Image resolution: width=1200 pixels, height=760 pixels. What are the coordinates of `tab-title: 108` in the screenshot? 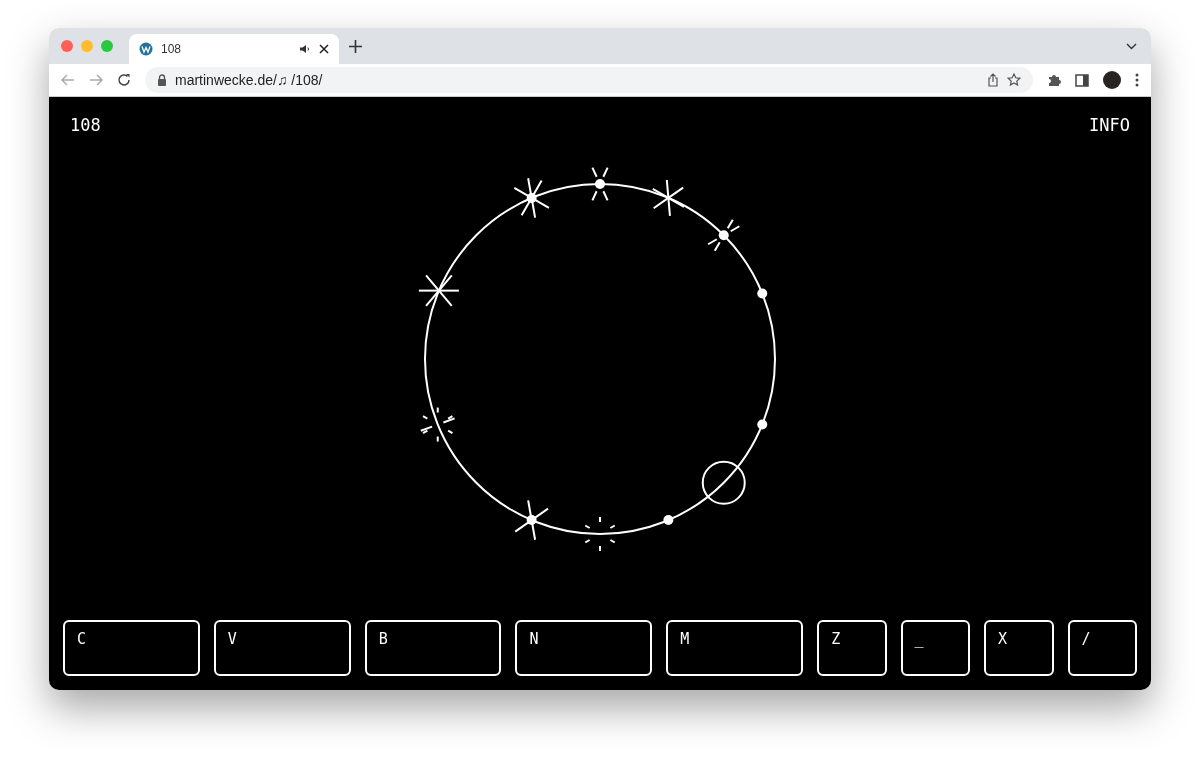 It's located at (172, 49).